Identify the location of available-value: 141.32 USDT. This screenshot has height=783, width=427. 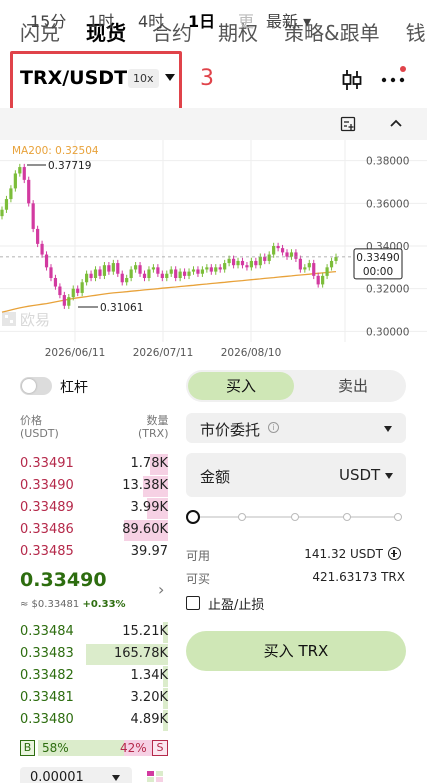
(343, 554).